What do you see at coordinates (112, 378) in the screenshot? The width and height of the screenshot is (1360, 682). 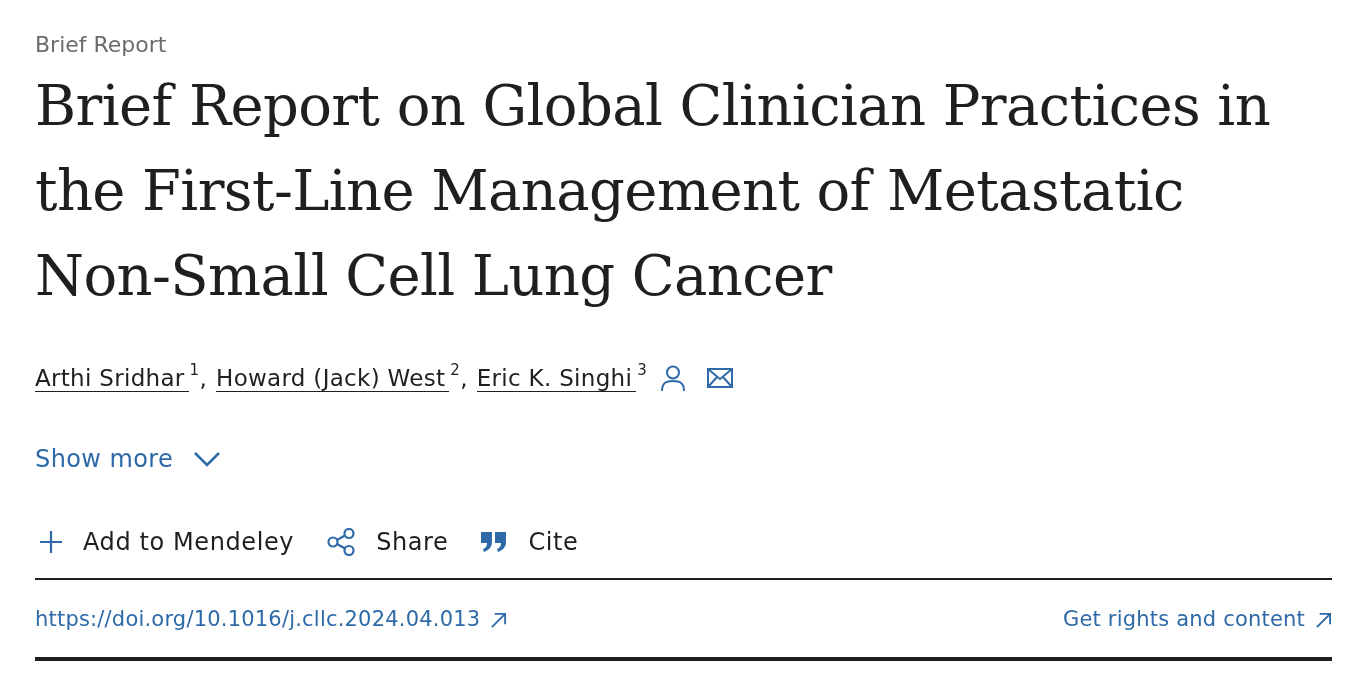 I see `author-link: Arthi Sridhar` at bounding box center [112, 378].